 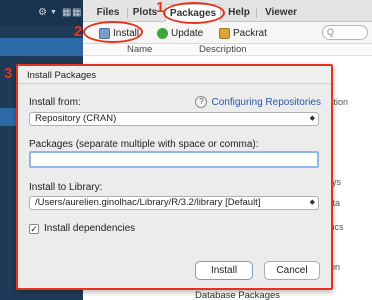 What do you see at coordinates (78, 31) in the screenshot?
I see `annotation-number-2: 2` at bounding box center [78, 31].